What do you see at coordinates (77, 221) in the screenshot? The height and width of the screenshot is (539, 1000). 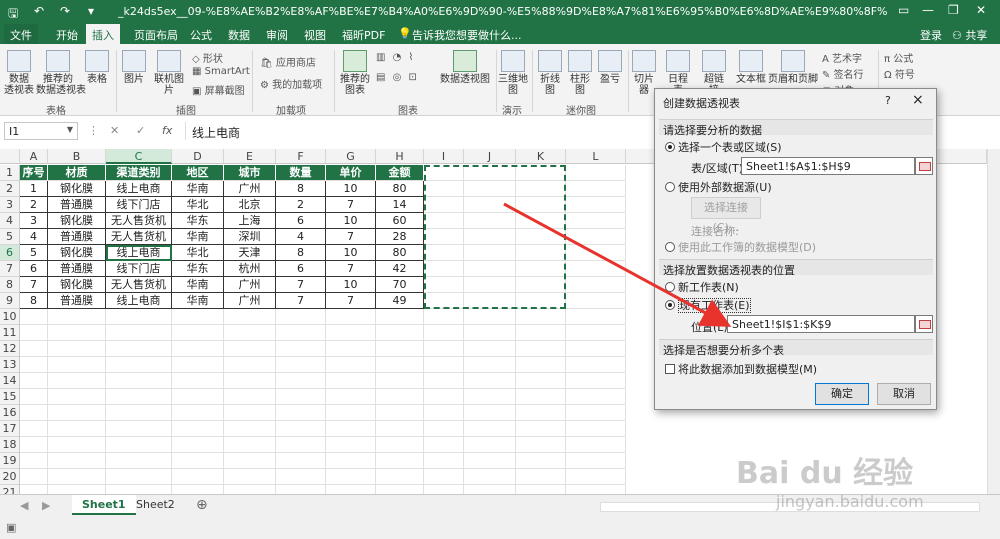 I see `data-cell: 钢化膜` at bounding box center [77, 221].